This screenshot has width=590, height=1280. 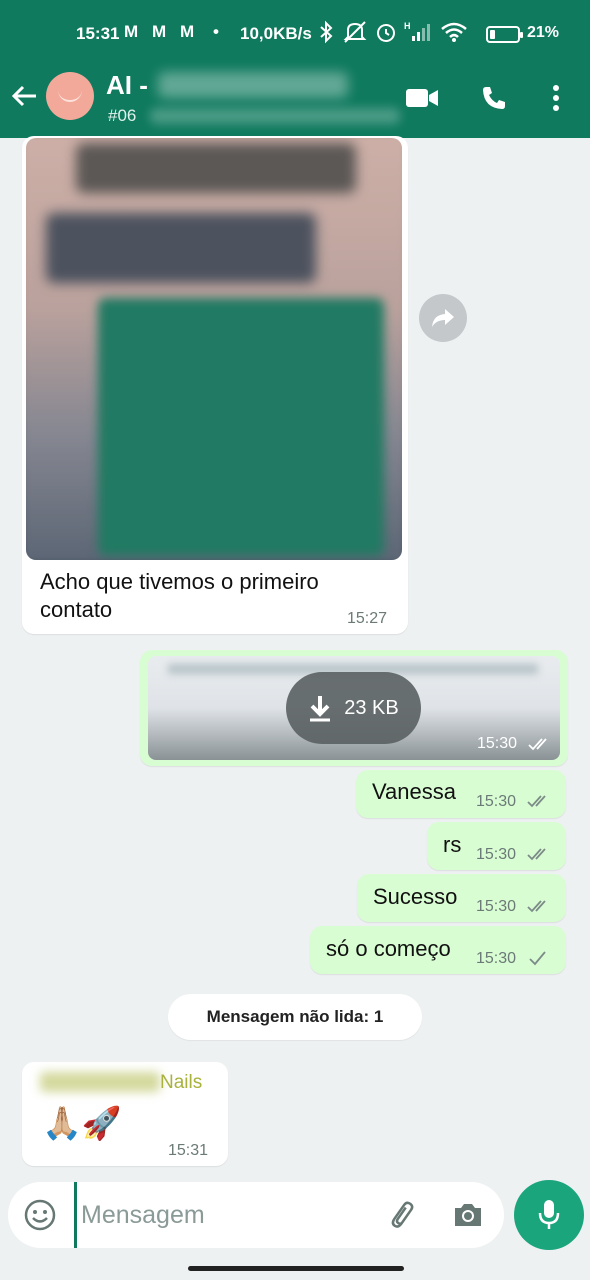 What do you see at coordinates (188, 1150) in the screenshot?
I see `message-time: 15:31` at bounding box center [188, 1150].